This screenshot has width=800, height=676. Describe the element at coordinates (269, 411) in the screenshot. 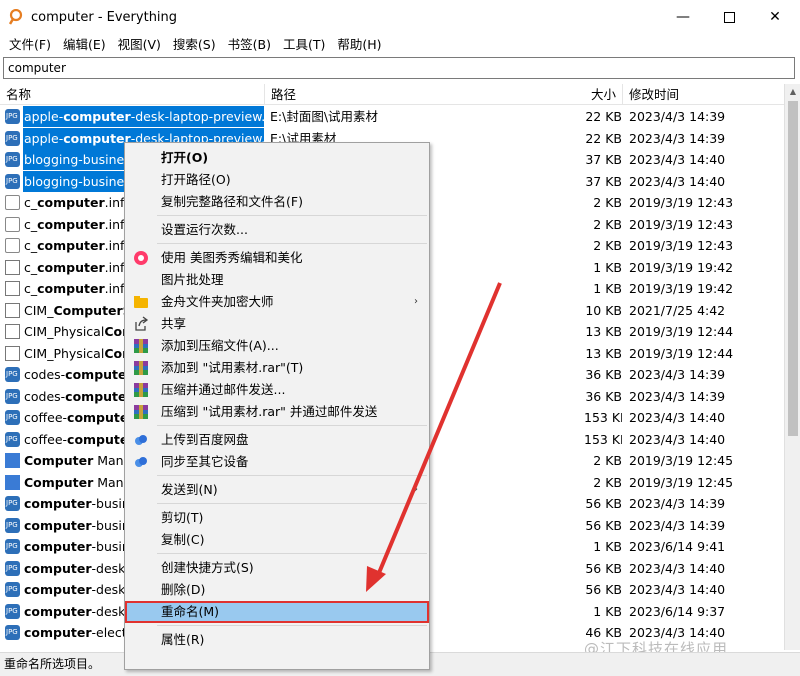

I see `context-menu-label: 压缩到 "试用素材.rar" 并通过邮件发送` at that location.